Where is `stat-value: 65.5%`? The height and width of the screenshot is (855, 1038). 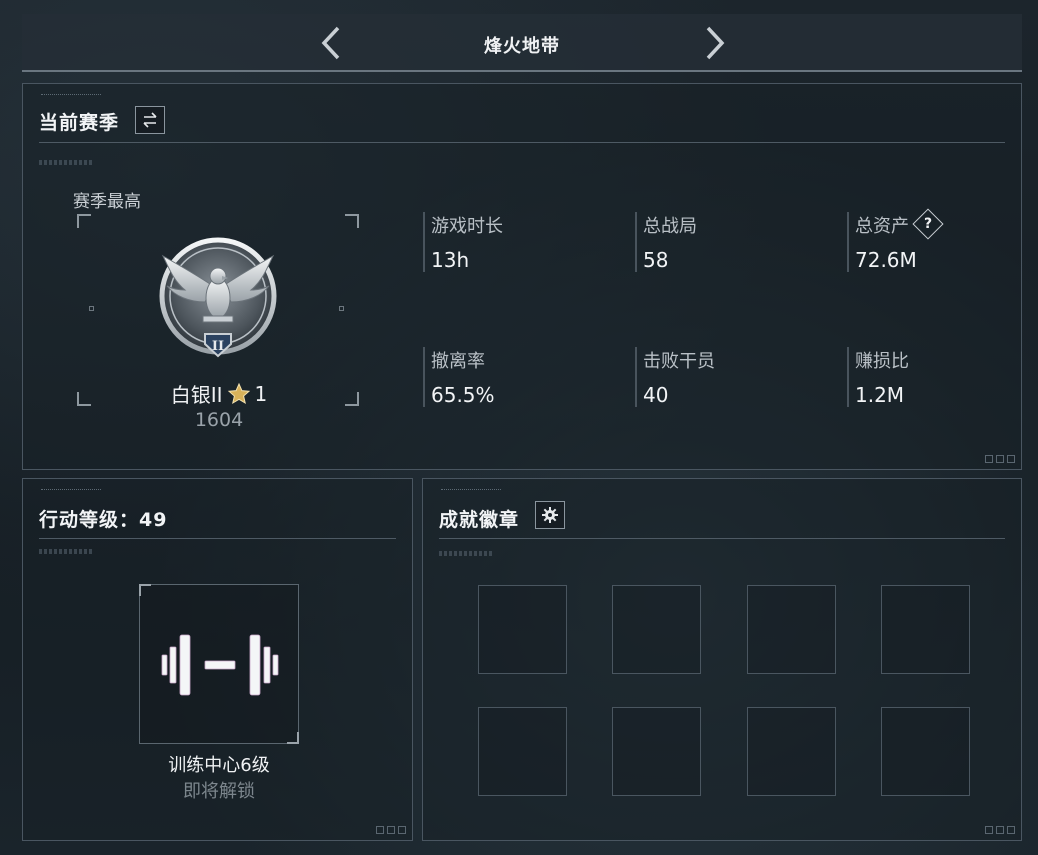 stat-value: 65.5% is located at coordinates (463, 395).